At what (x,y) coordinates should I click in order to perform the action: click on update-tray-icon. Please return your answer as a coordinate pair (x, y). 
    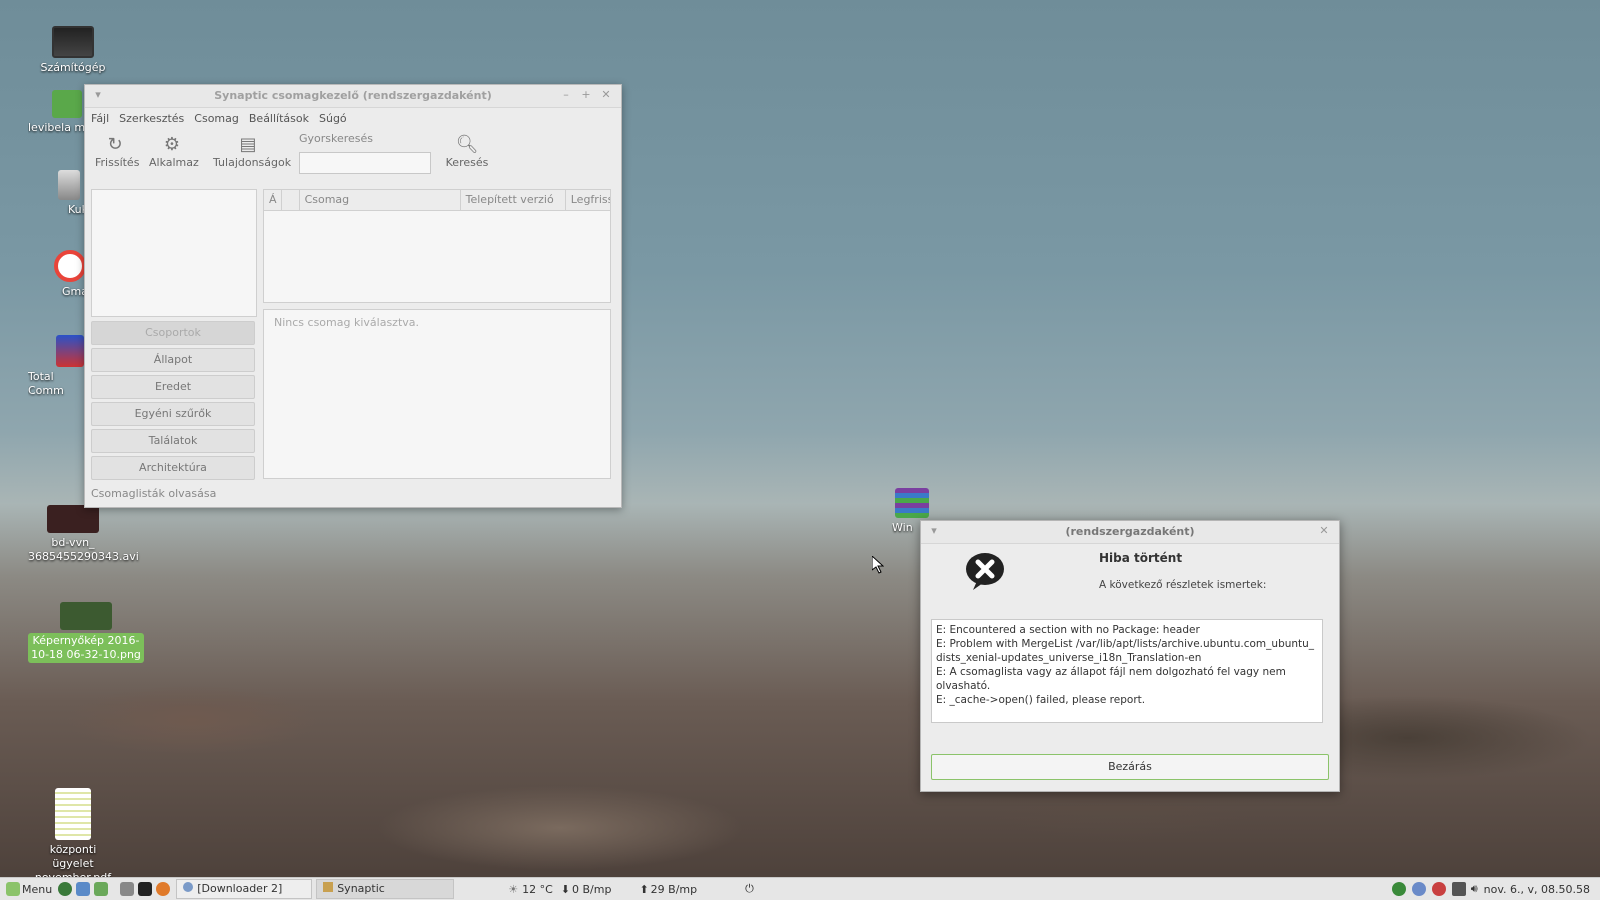
    Looking at the image, I should click on (1418, 889).